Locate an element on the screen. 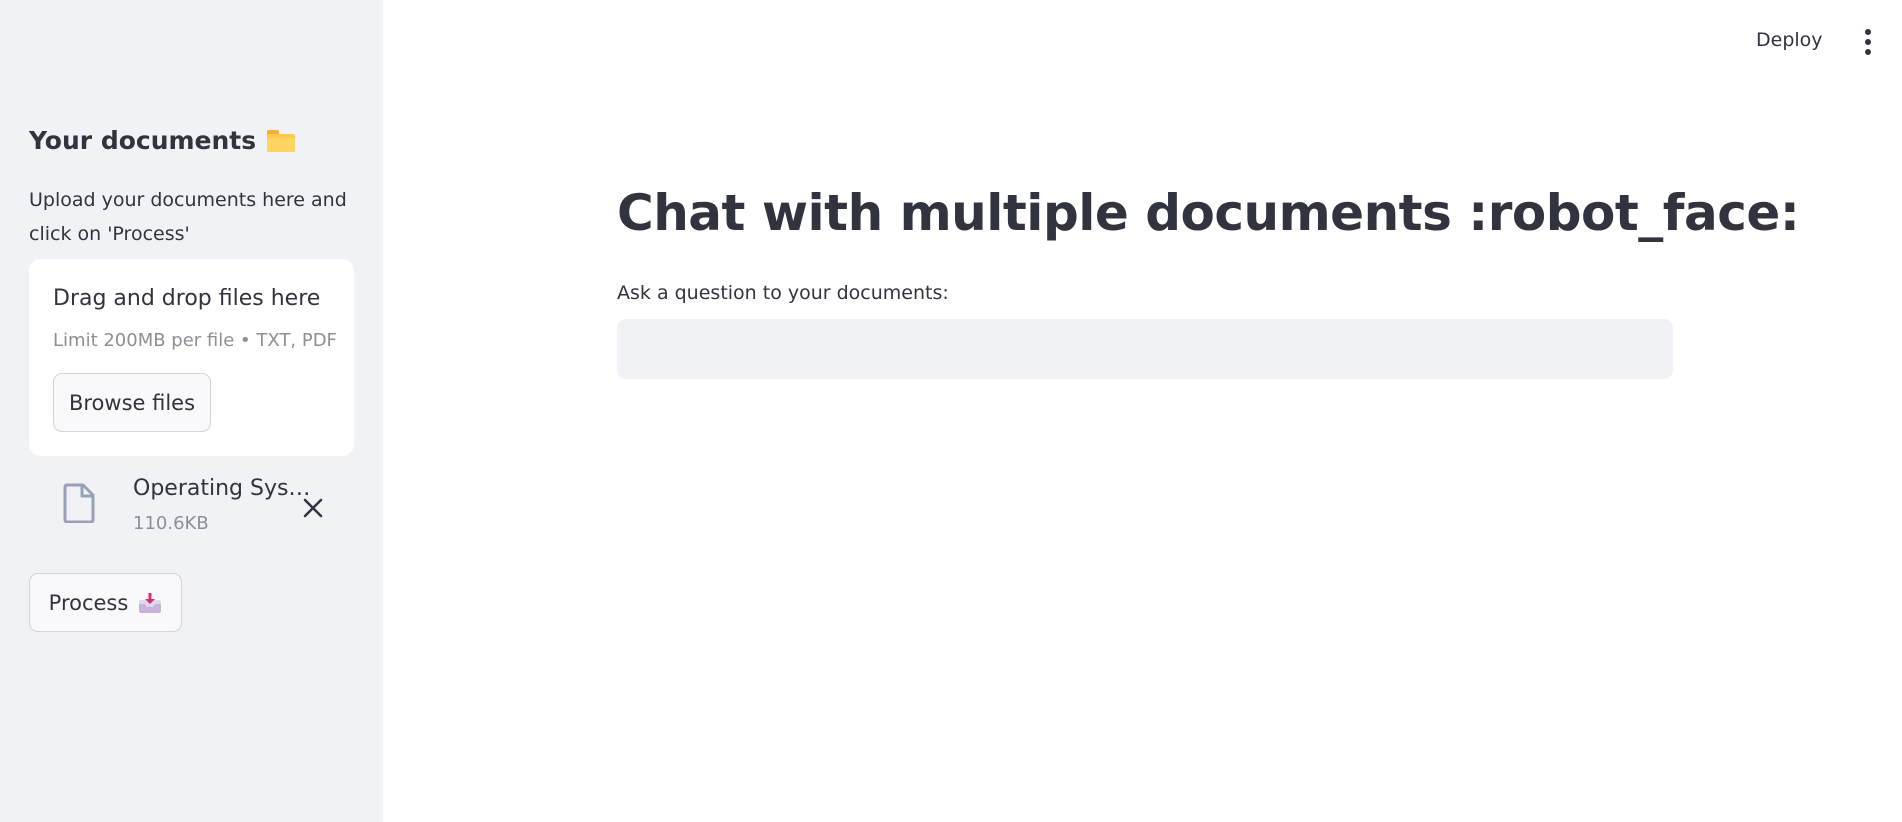 This screenshot has width=1902, height=822. folder-icon is located at coordinates (281, 141).